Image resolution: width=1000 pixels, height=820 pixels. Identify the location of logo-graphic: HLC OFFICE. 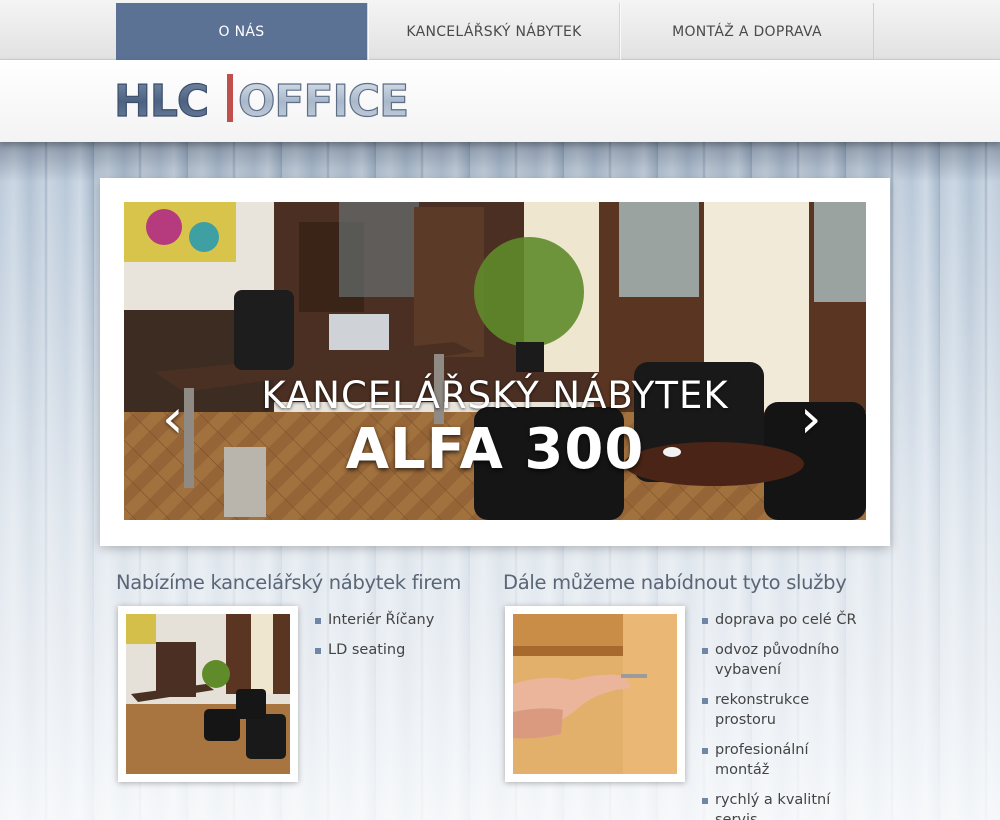
(261, 101).